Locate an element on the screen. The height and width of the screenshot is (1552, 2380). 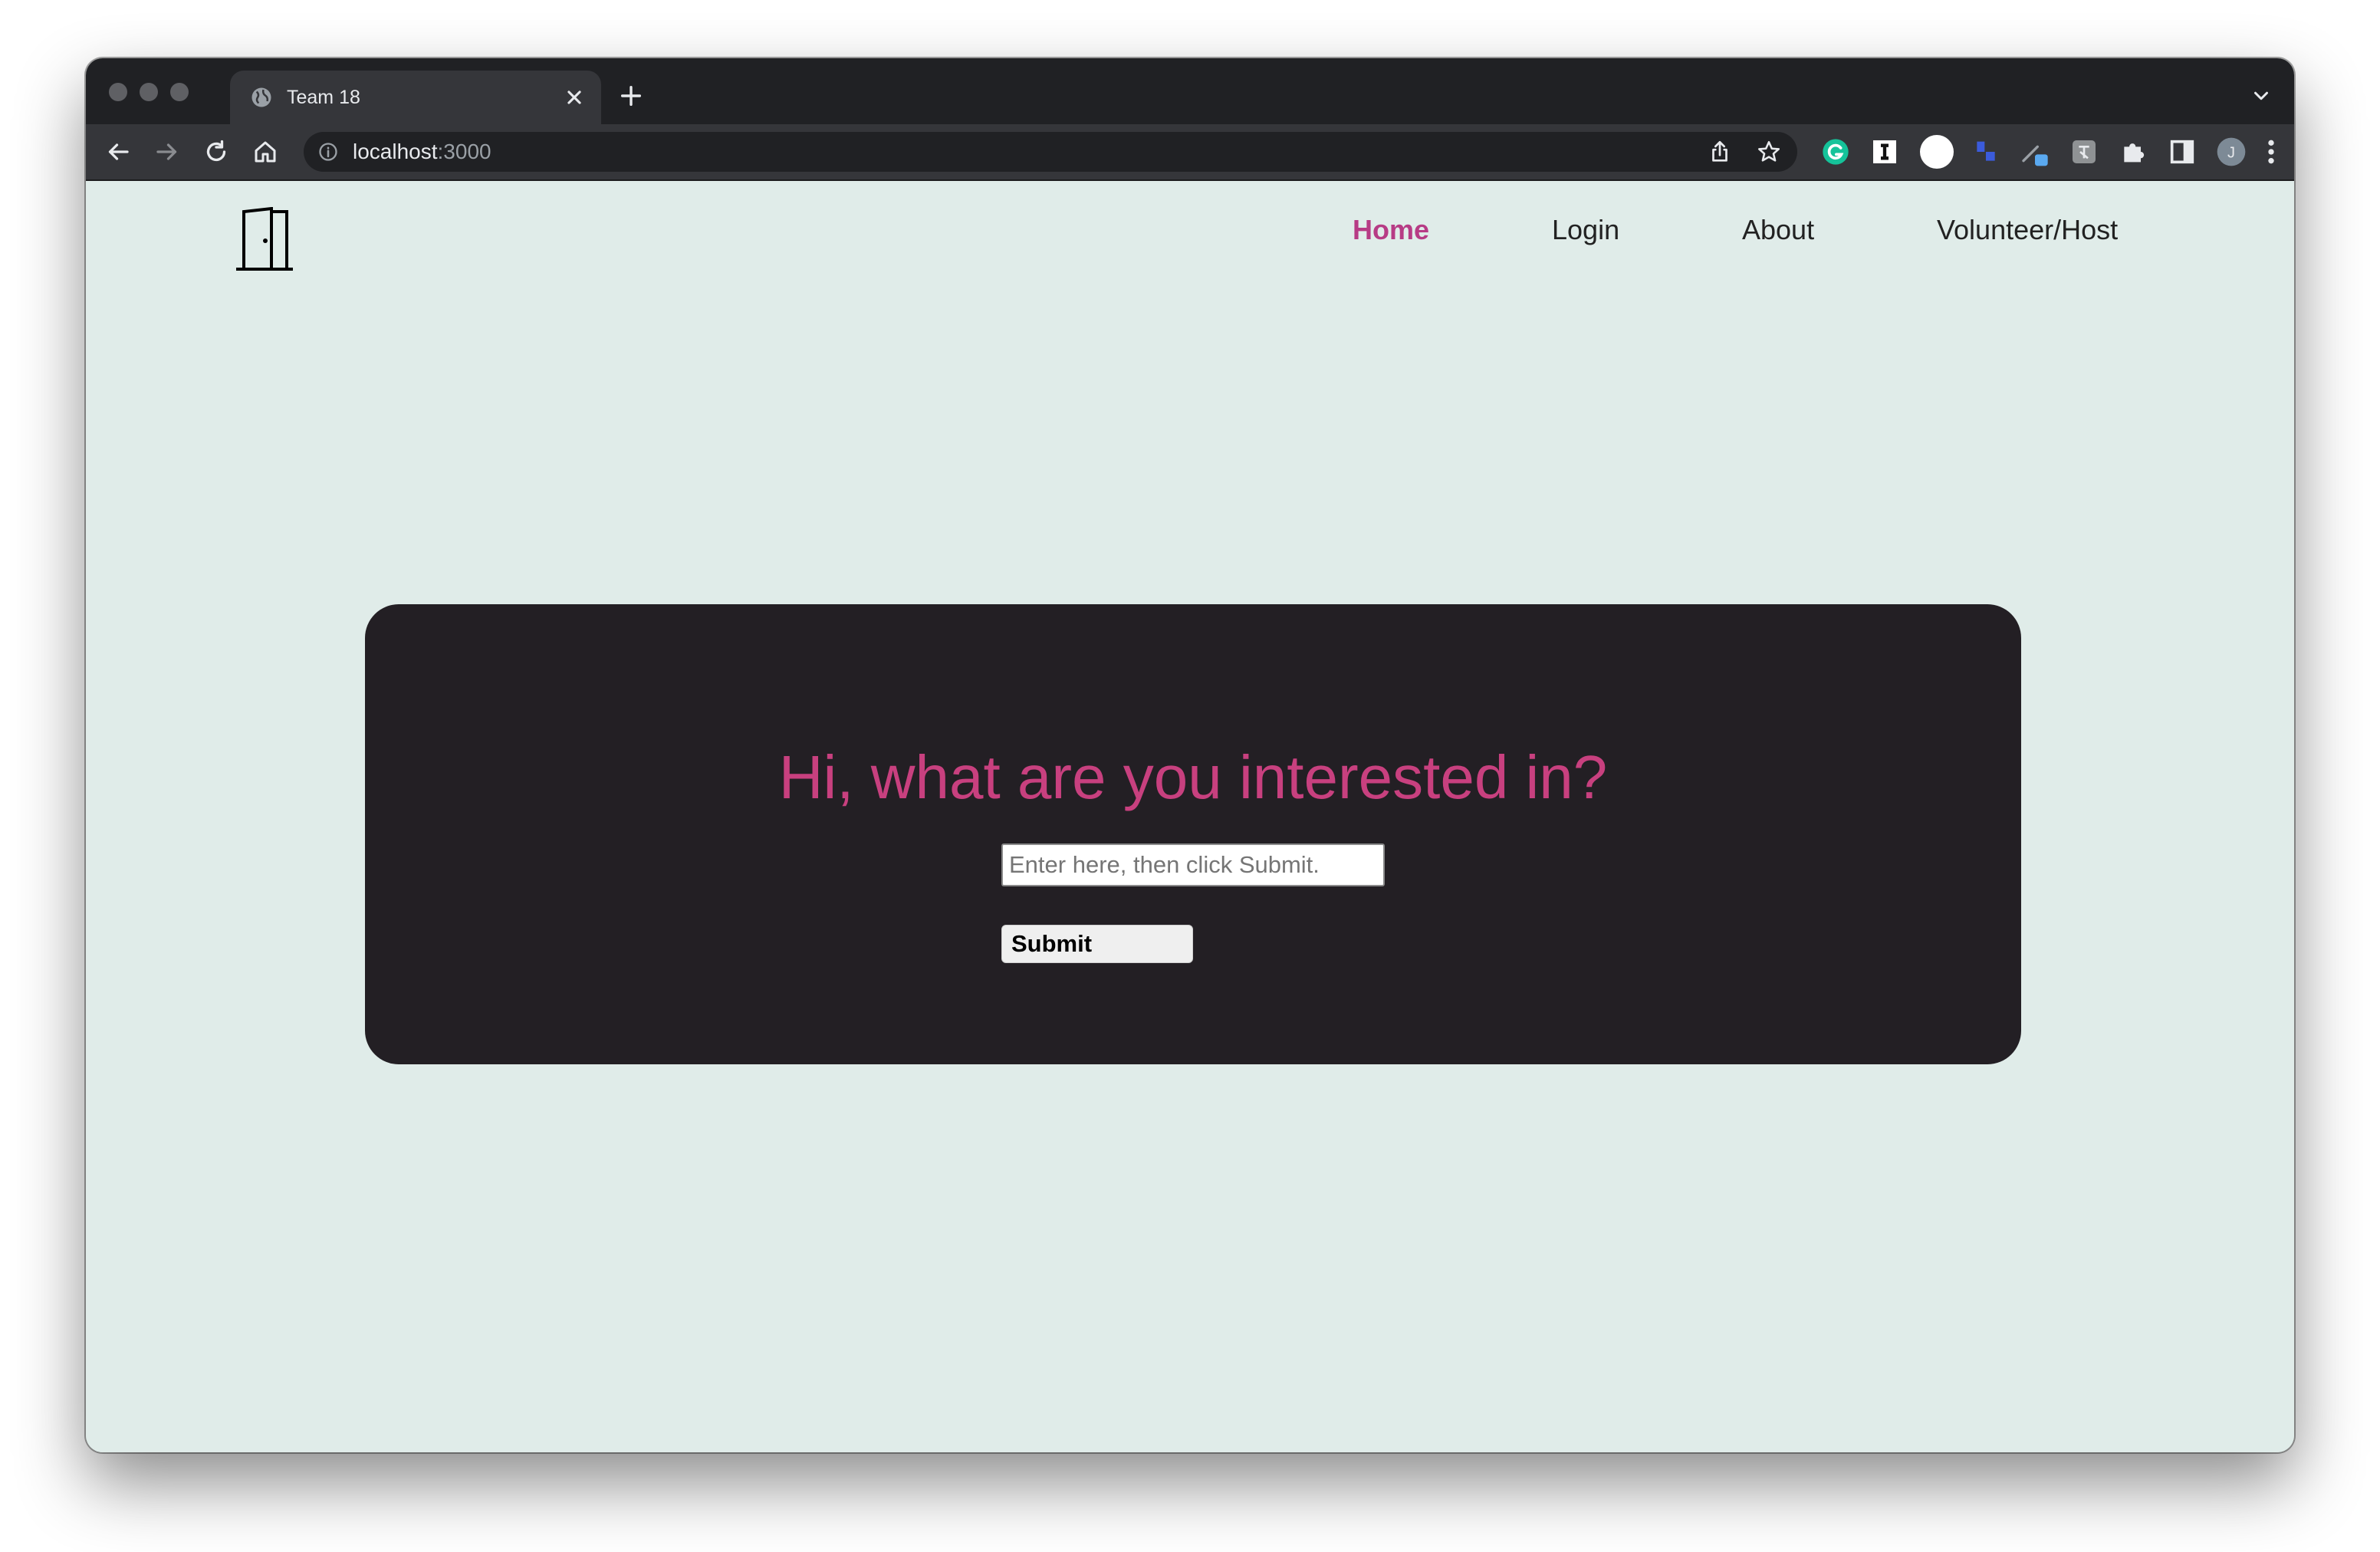
url-host: localhost is located at coordinates (396, 151).